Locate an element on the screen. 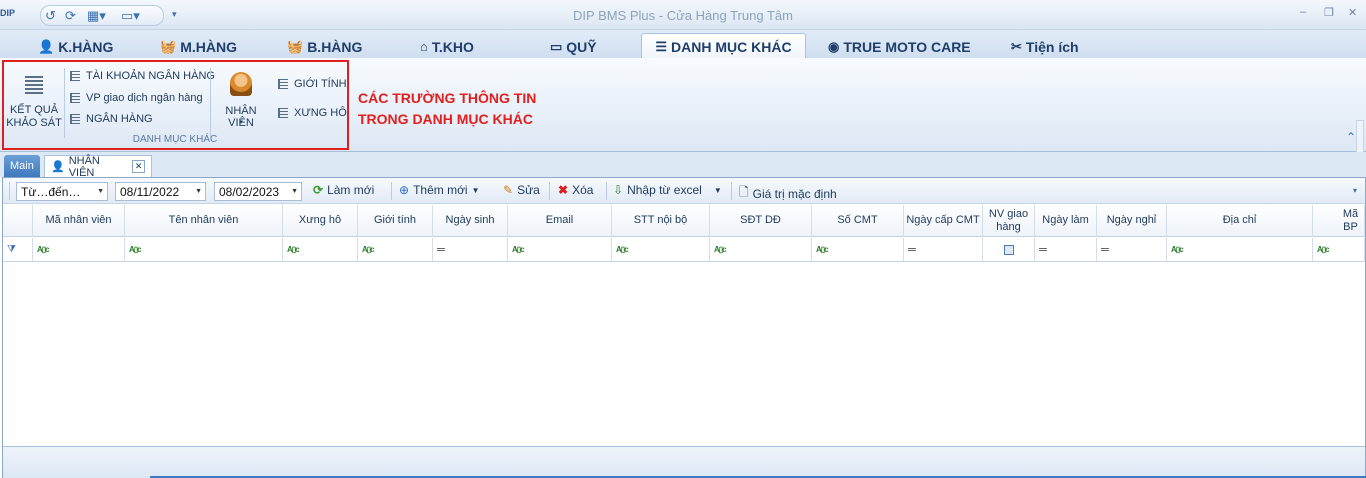 The image size is (1366, 478). column-header: Tên nhân viên is located at coordinates (204, 221).